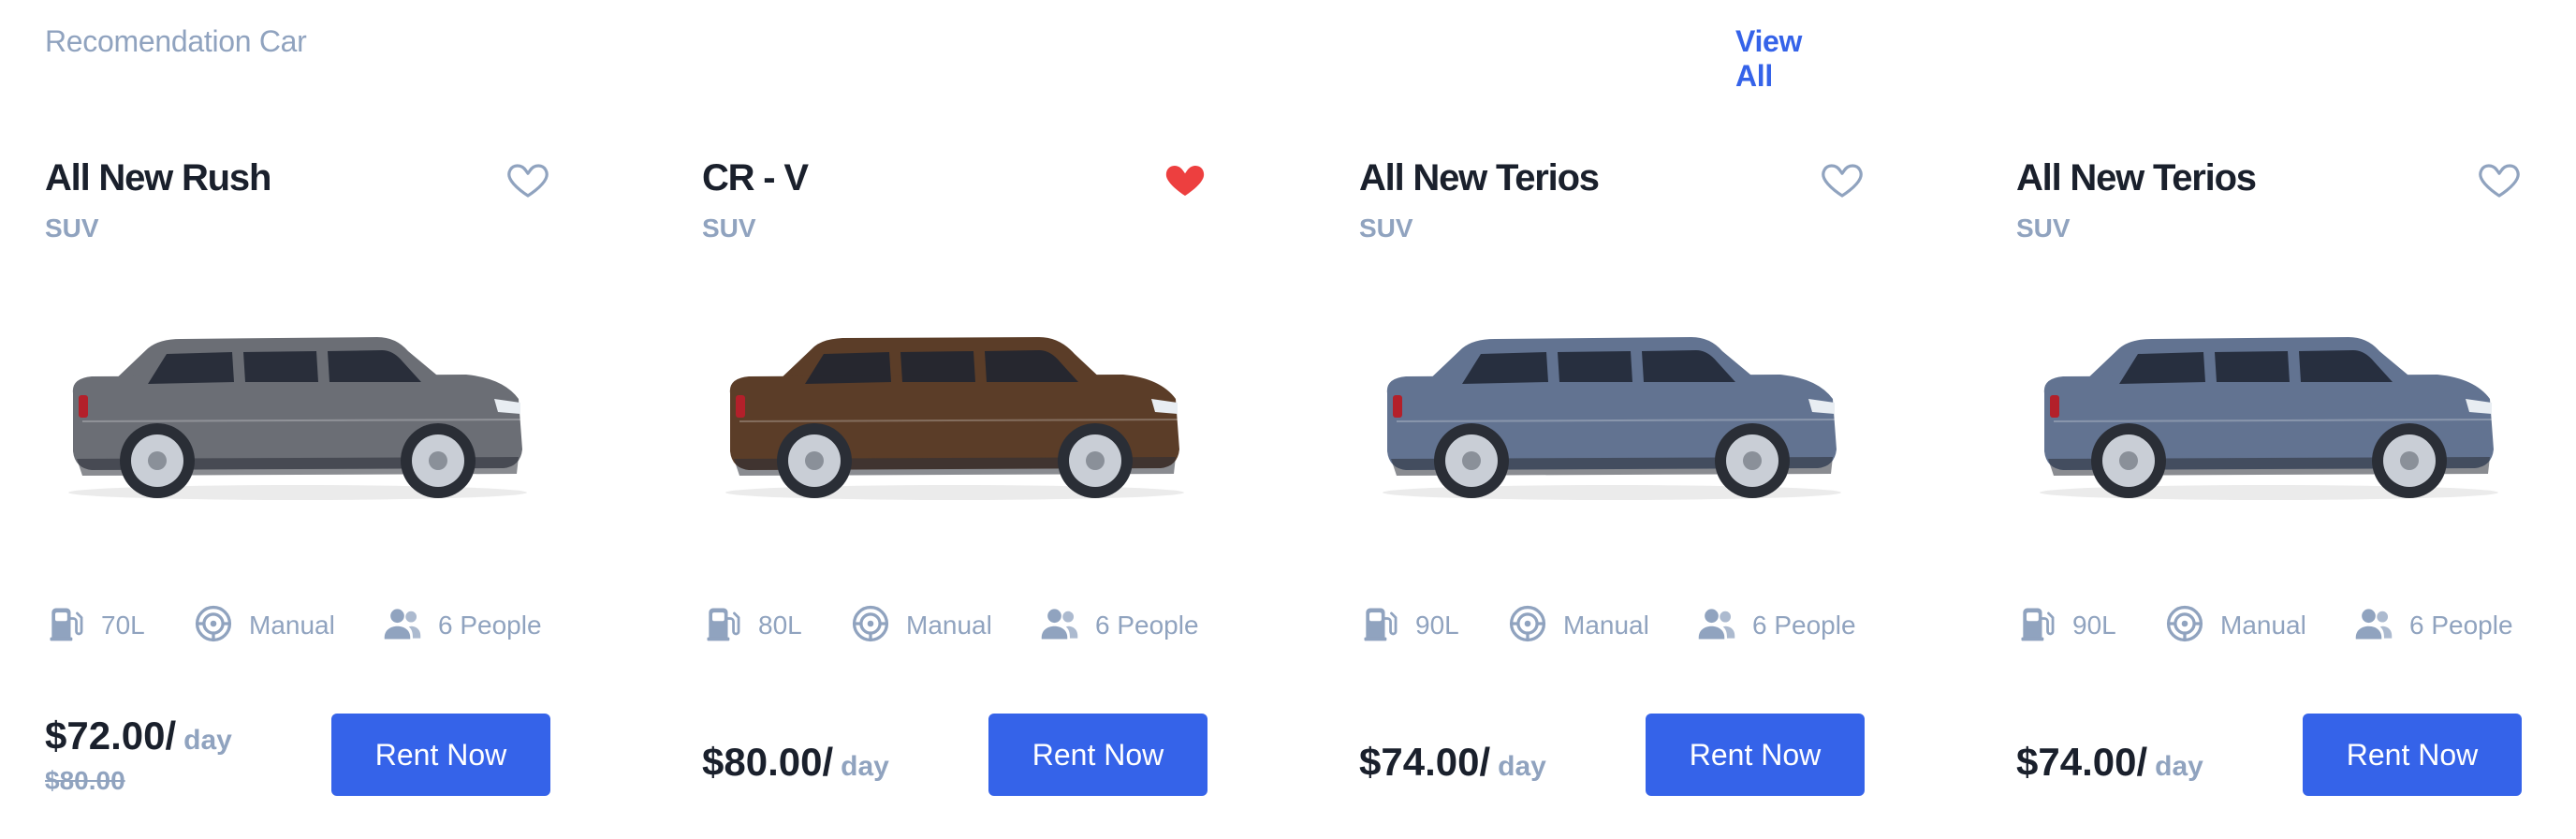 The height and width of the screenshot is (839, 2576). I want to click on fuel-capacity: 80L, so click(780, 626).